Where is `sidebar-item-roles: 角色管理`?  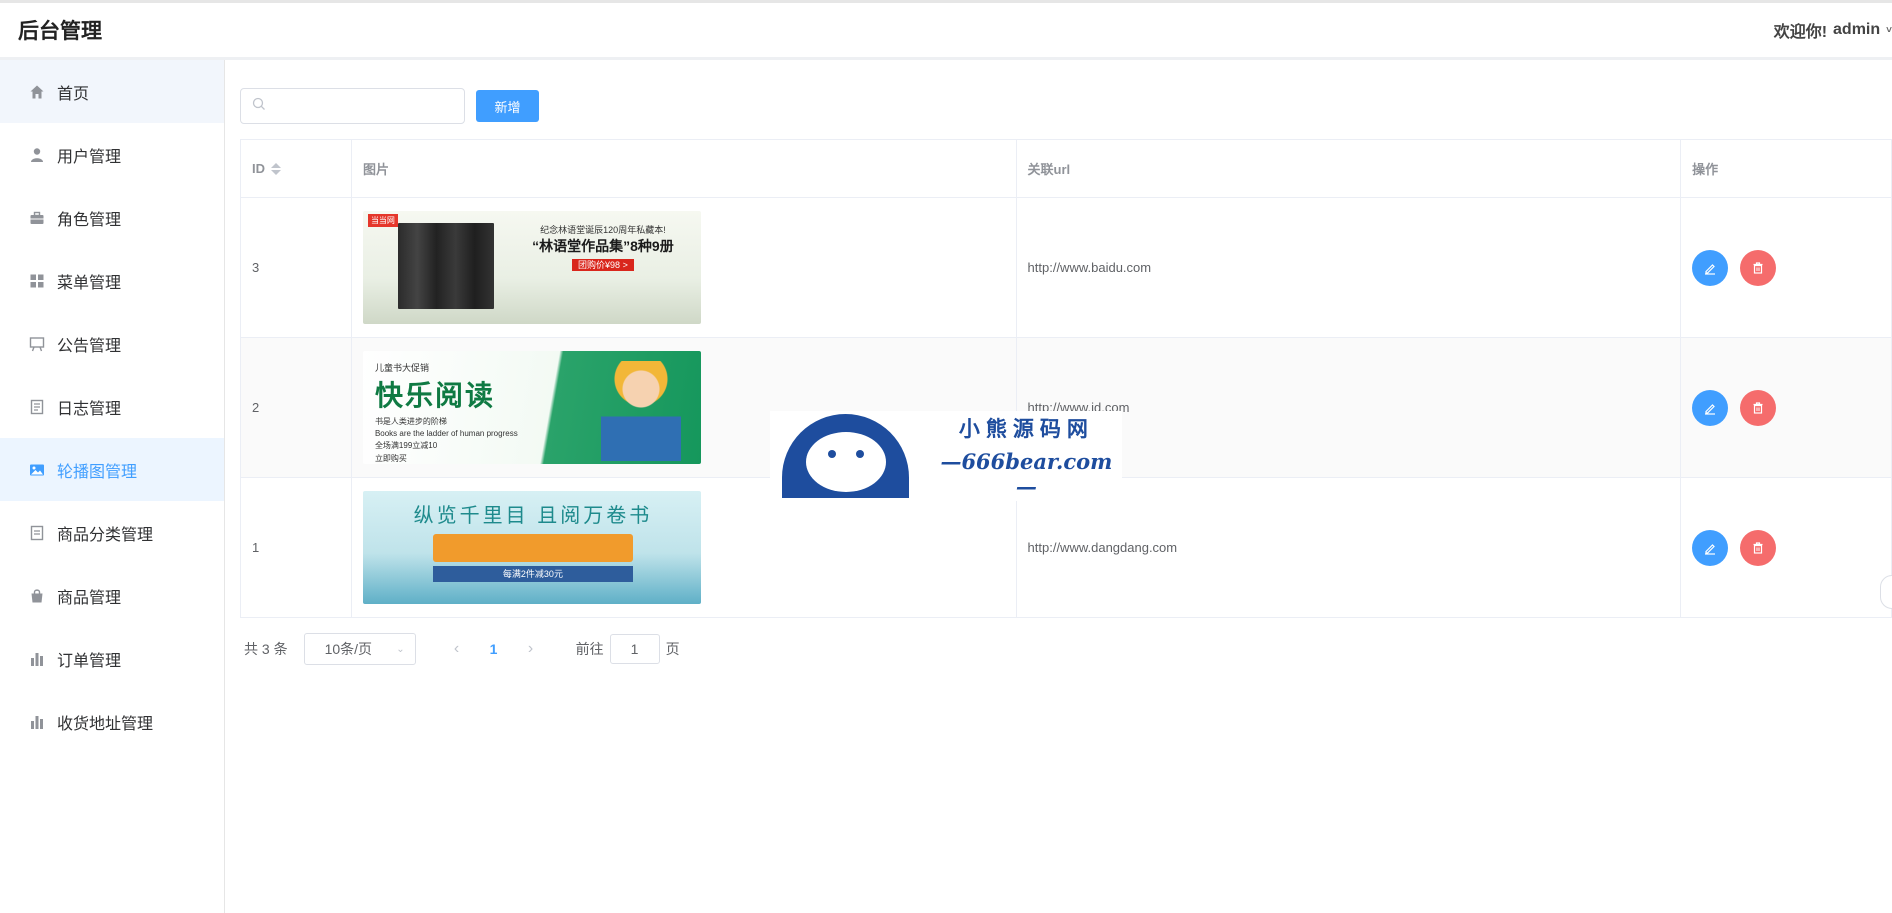 sidebar-item-roles: 角色管理 is located at coordinates (112, 217).